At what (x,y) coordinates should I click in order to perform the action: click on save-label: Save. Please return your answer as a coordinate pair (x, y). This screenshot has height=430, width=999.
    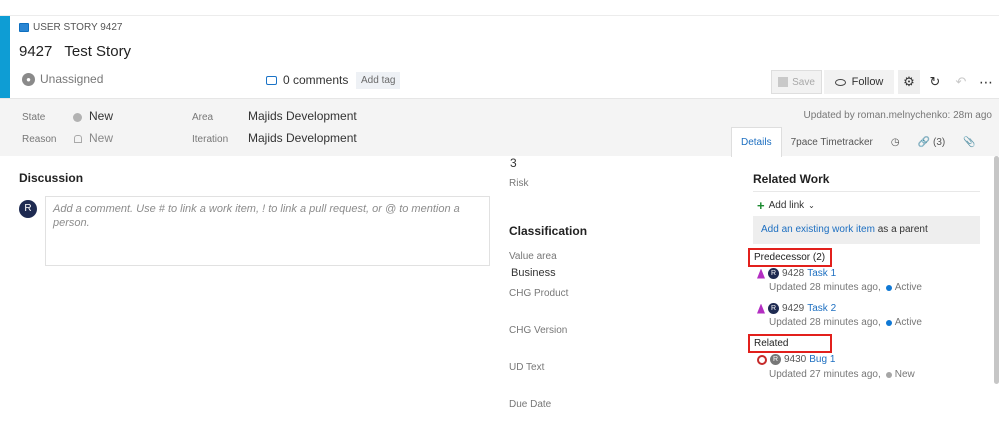
    Looking at the image, I should click on (803, 82).